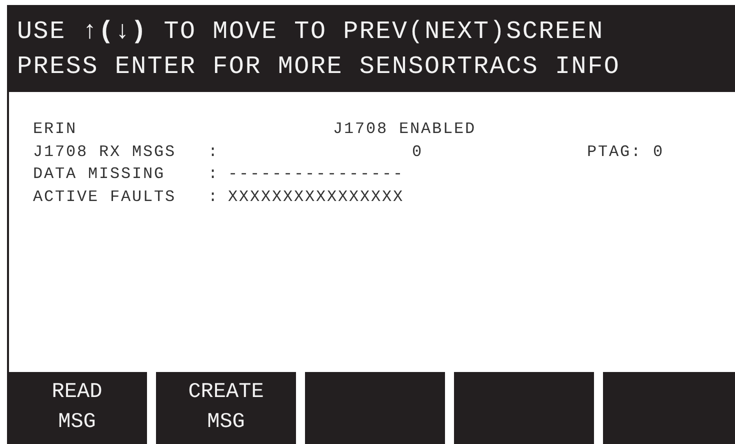 The height and width of the screenshot is (444, 735). What do you see at coordinates (316, 175) in the screenshot?
I see `field-value: ----------------` at bounding box center [316, 175].